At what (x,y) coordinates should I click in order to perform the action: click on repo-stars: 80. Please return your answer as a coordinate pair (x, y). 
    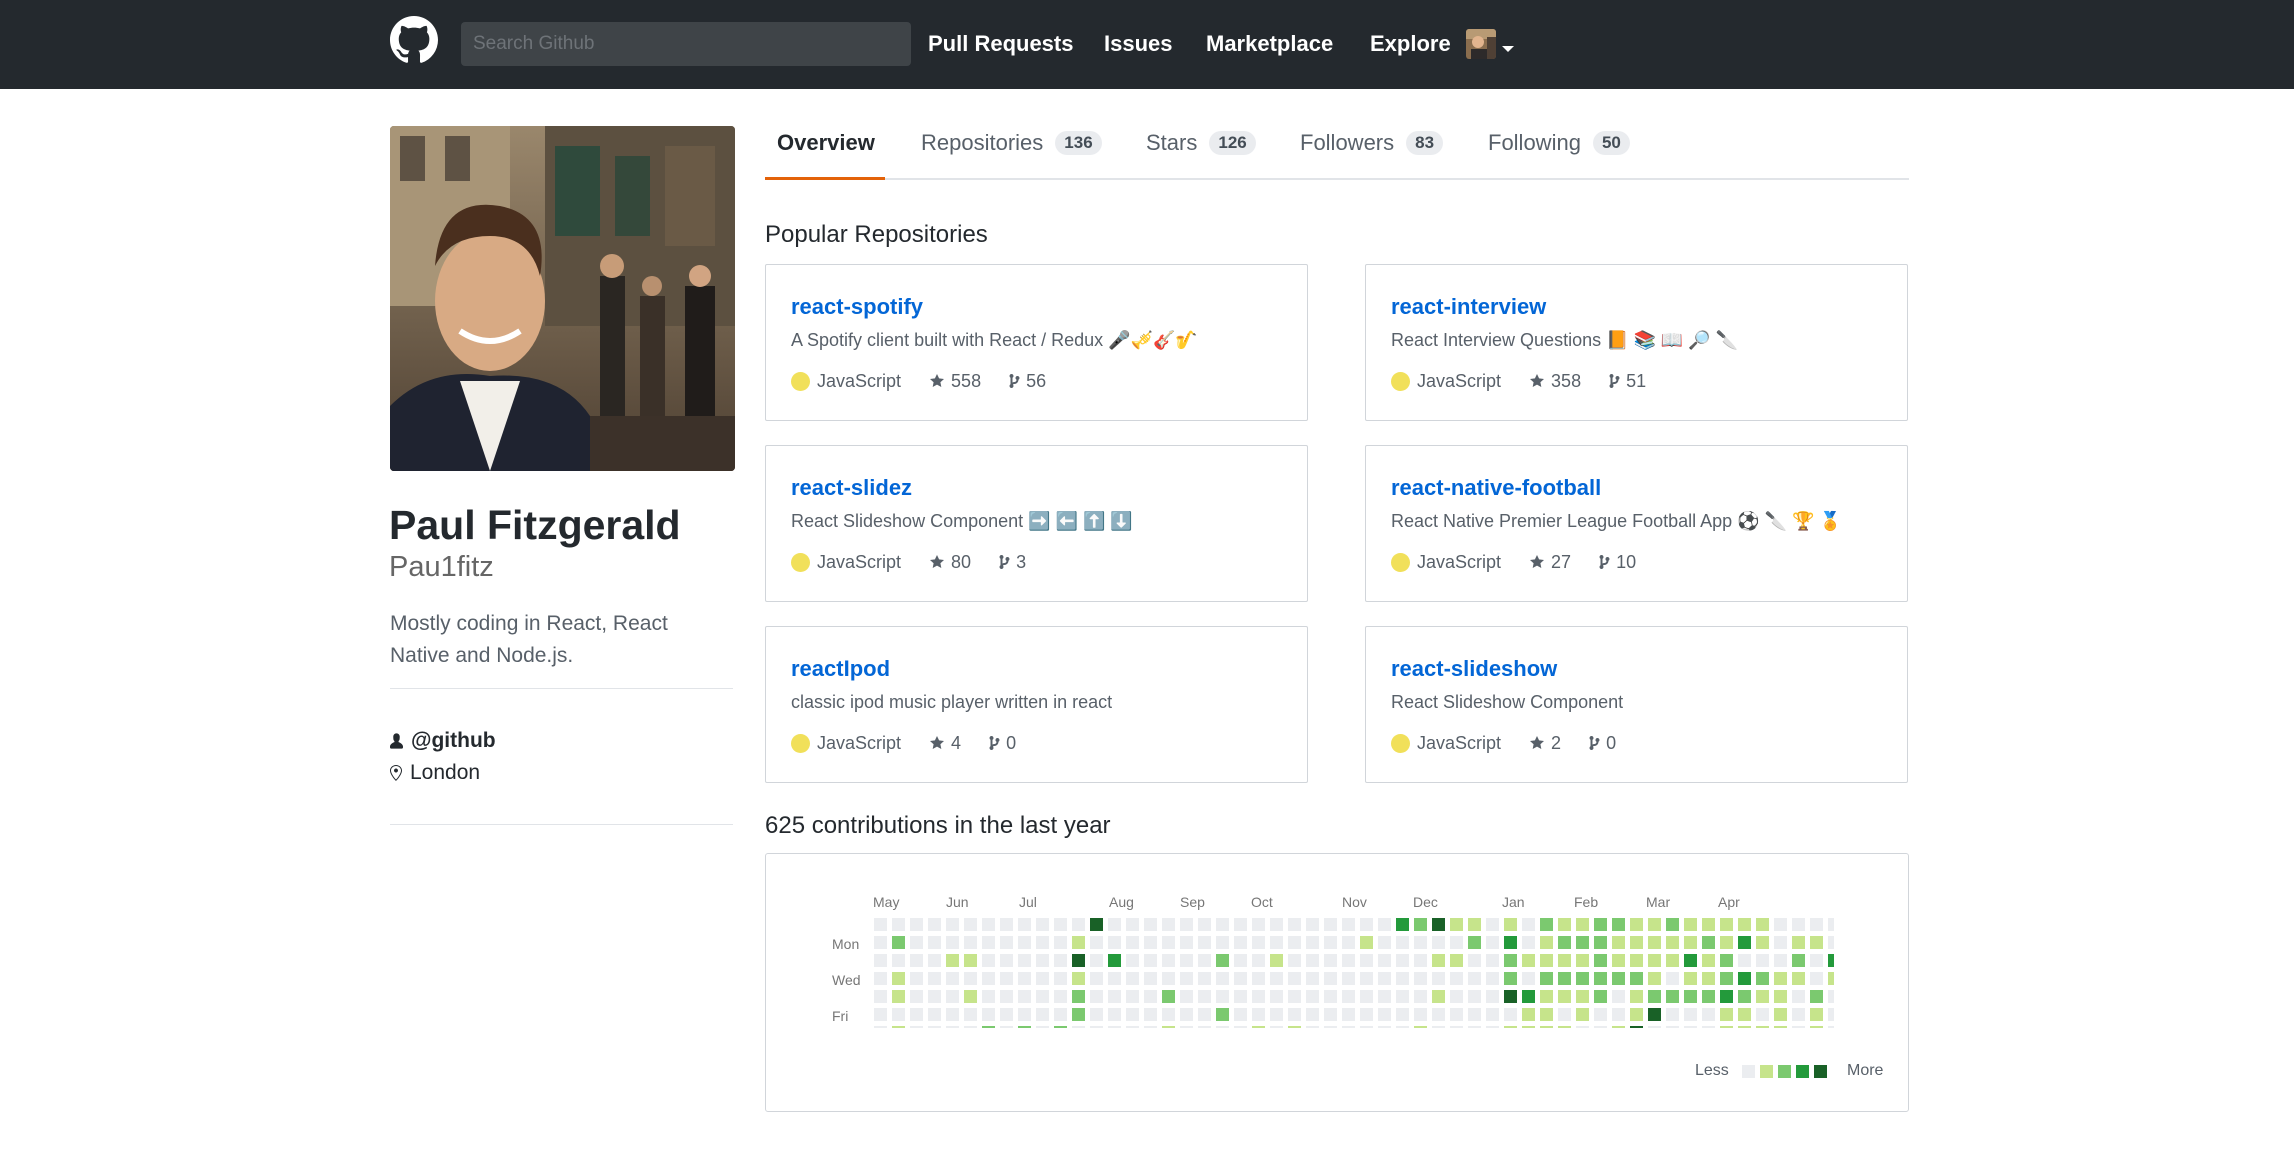
    Looking at the image, I should click on (950, 562).